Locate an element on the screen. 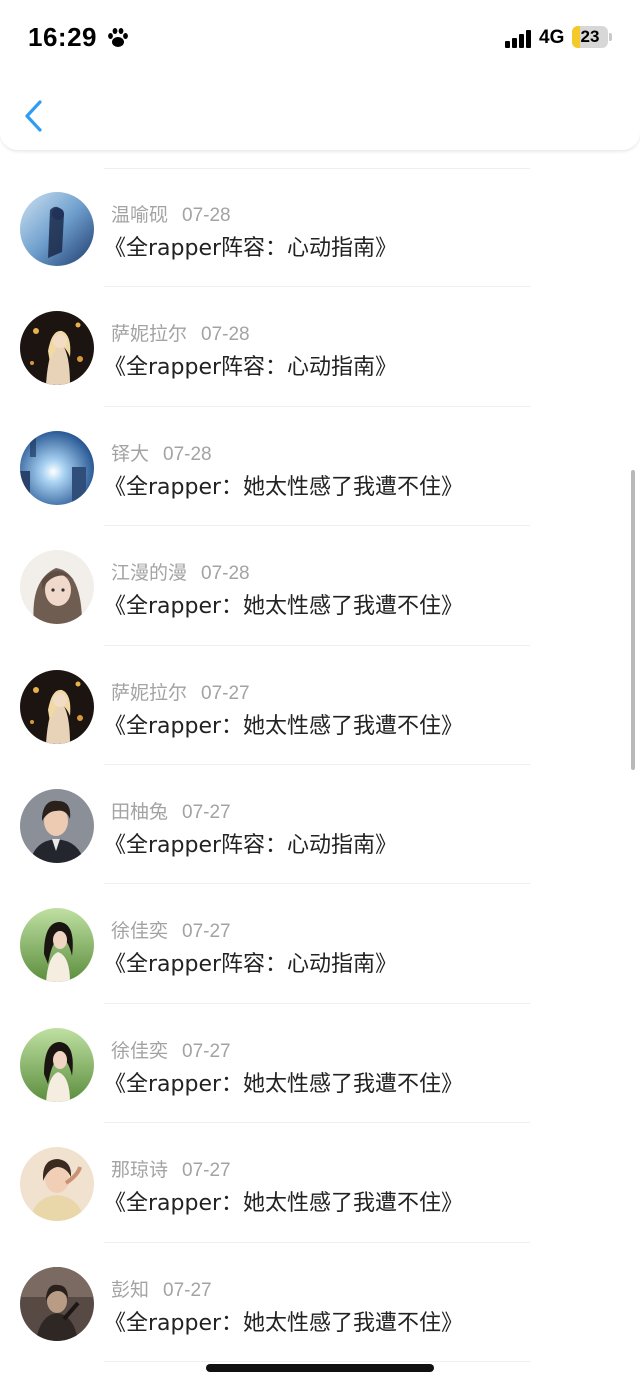 This screenshot has width=640, height=1385. author-meta: 那琼诗 07-27 is located at coordinates (171, 1168).